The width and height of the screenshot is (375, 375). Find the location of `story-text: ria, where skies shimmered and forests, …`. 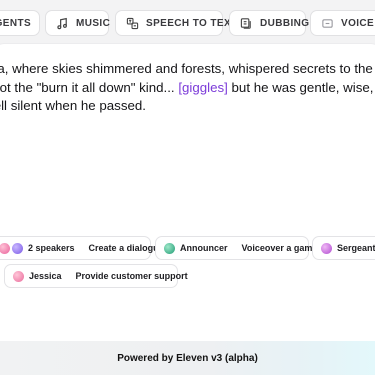

story-text: ria, where skies shimmered and forests, … is located at coordinates (187, 88).